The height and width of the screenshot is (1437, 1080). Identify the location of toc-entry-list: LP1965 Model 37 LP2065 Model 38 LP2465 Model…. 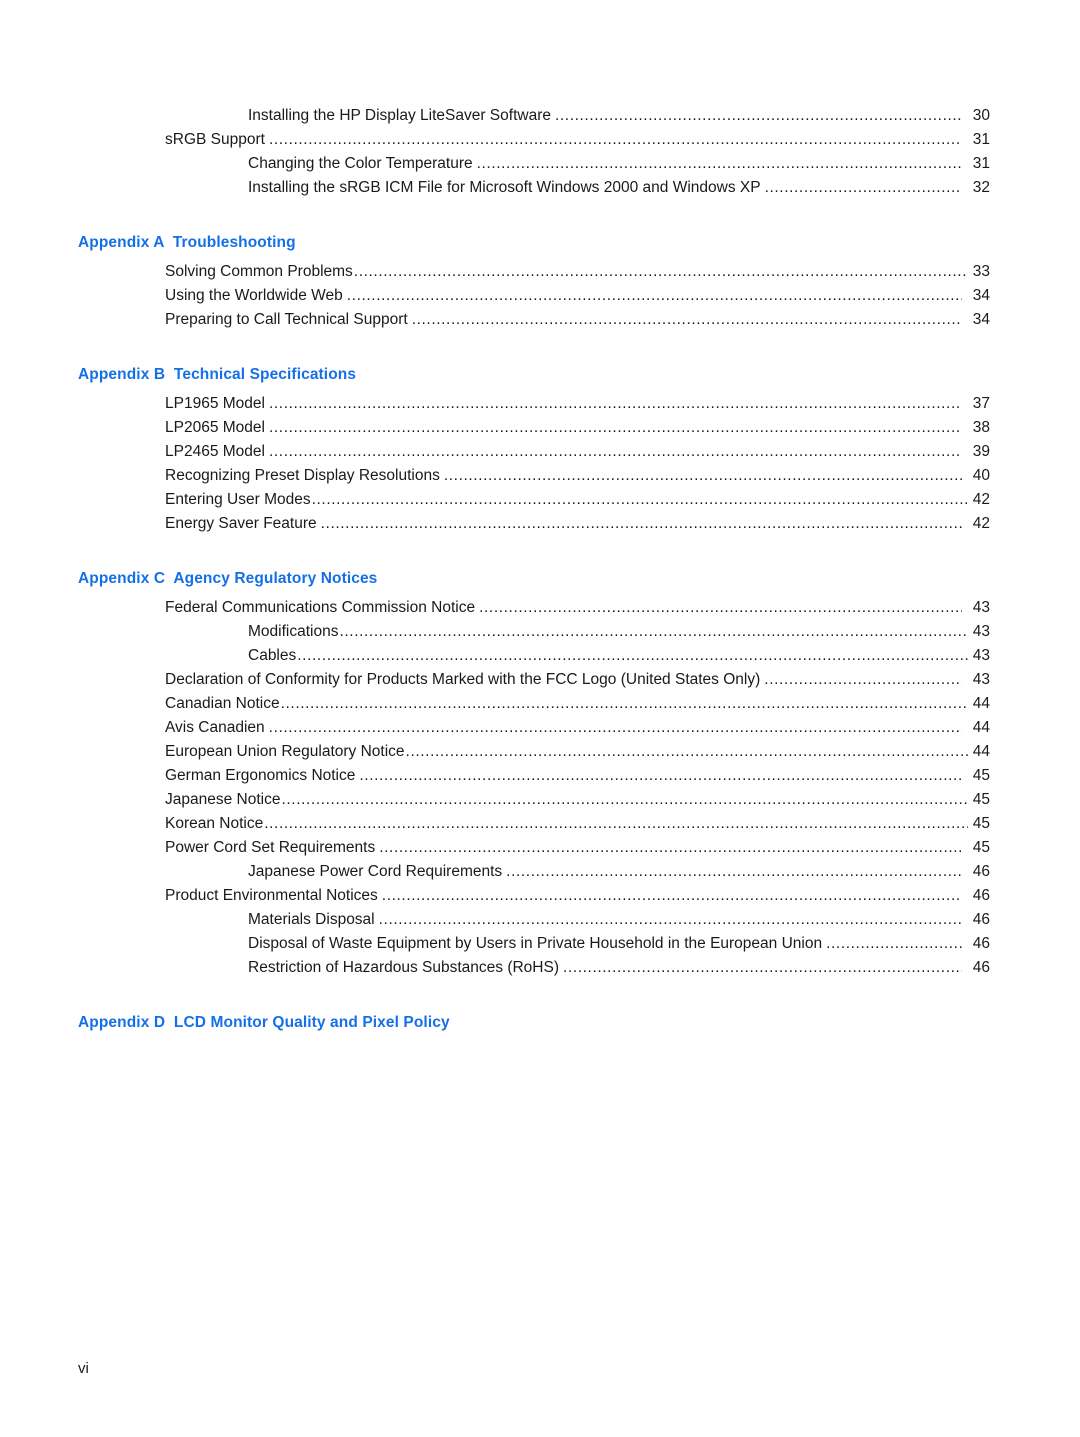
(540, 464).